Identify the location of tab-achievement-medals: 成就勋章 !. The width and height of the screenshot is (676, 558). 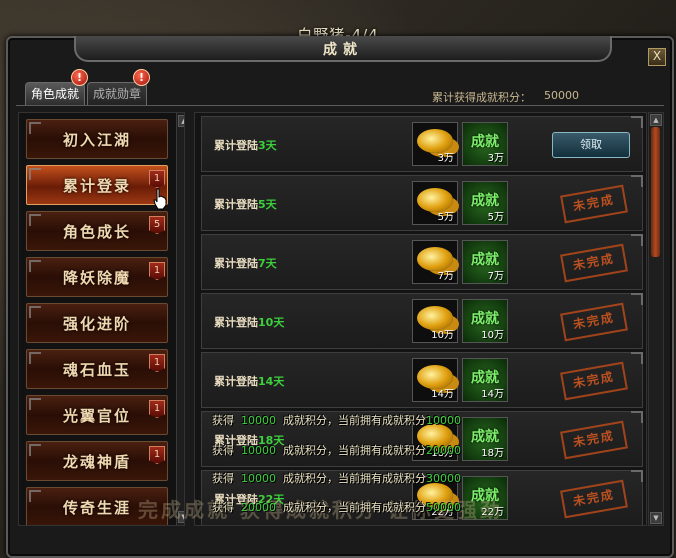
(119, 87).